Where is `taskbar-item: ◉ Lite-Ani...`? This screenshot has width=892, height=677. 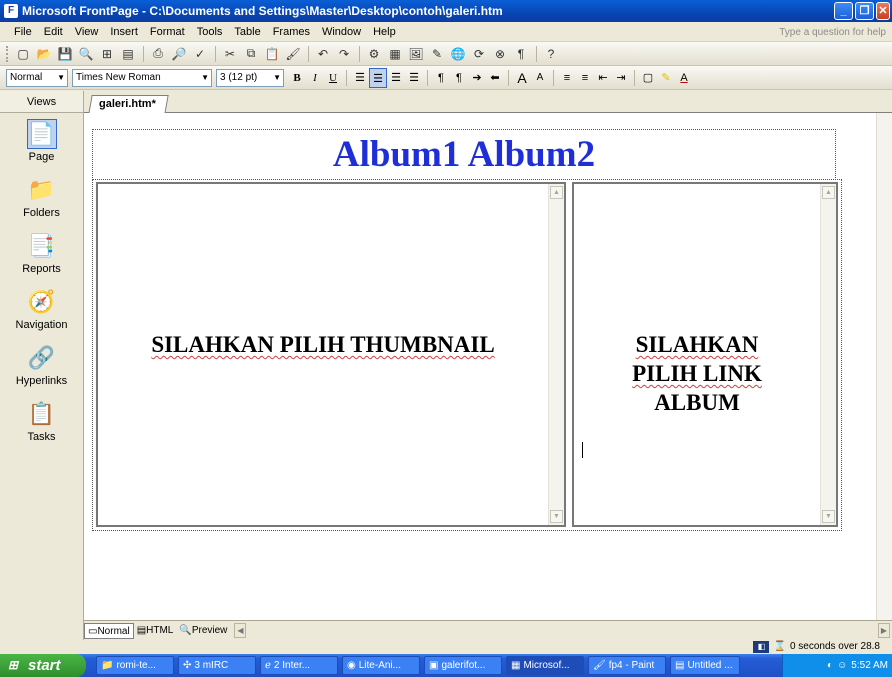
taskbar-item: ◉ Lite-Ani... is located at coordinates (381, 665).